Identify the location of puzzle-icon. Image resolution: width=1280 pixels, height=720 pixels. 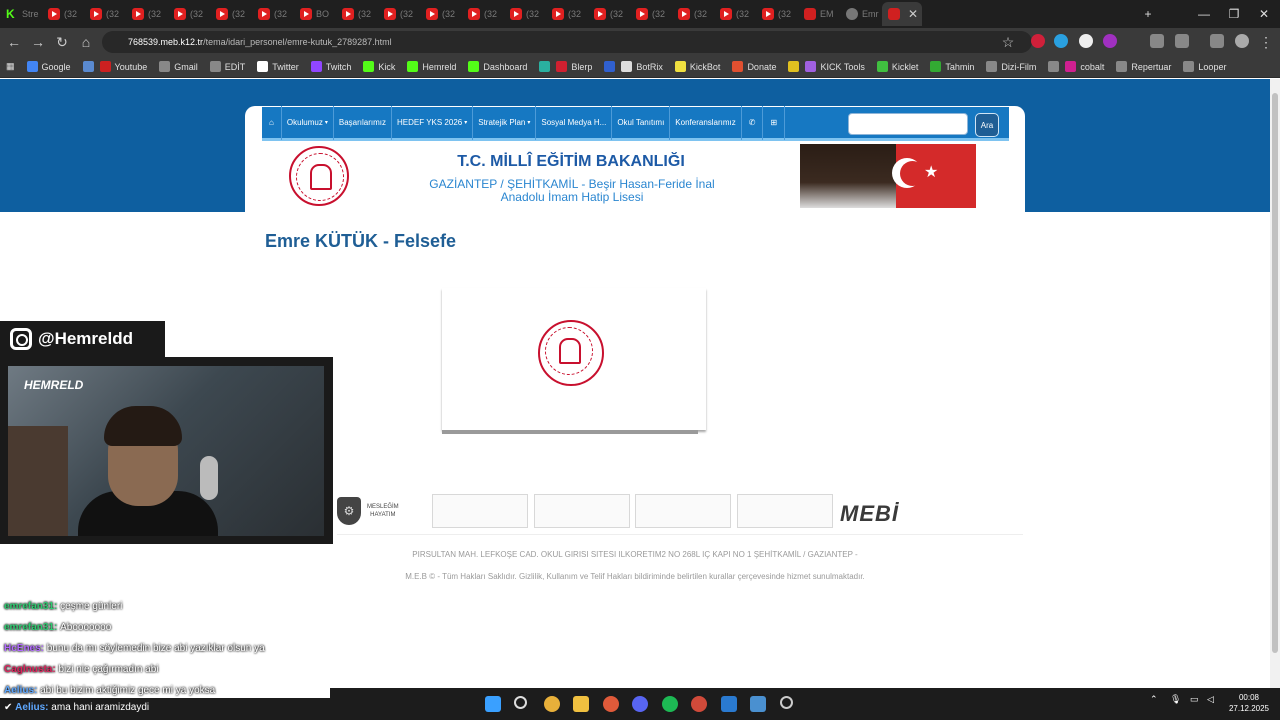
(1182, 41).